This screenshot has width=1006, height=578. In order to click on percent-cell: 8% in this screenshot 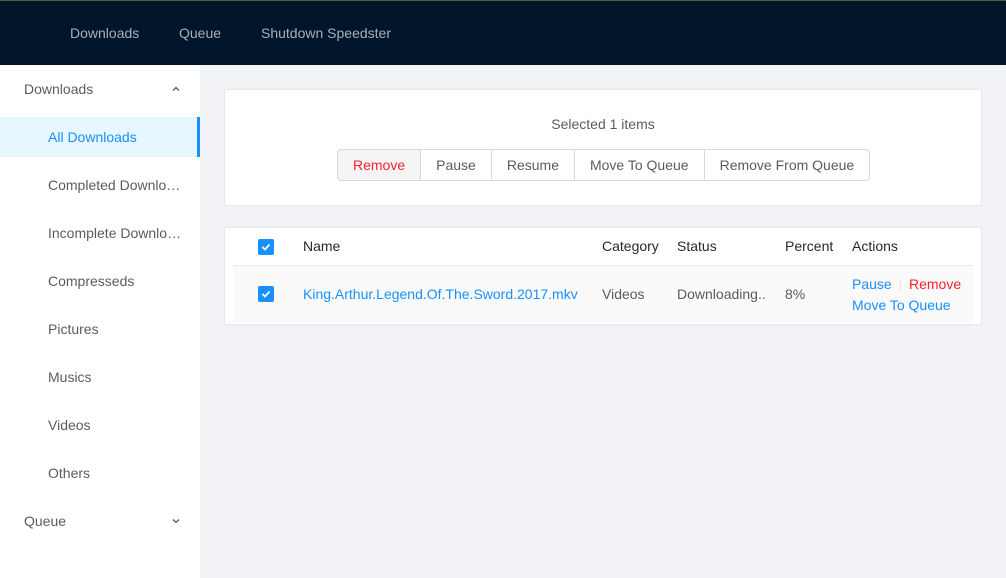, I will do `click(795, 294)`.